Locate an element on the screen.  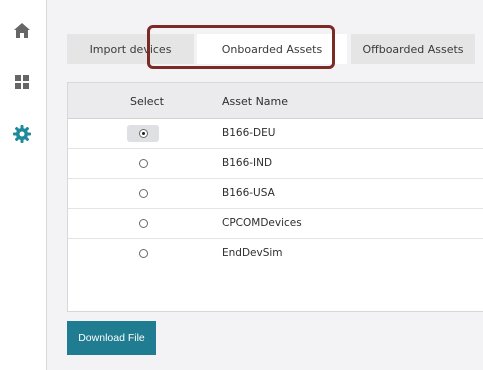
gear-icon is located at coordinates (22, 134).